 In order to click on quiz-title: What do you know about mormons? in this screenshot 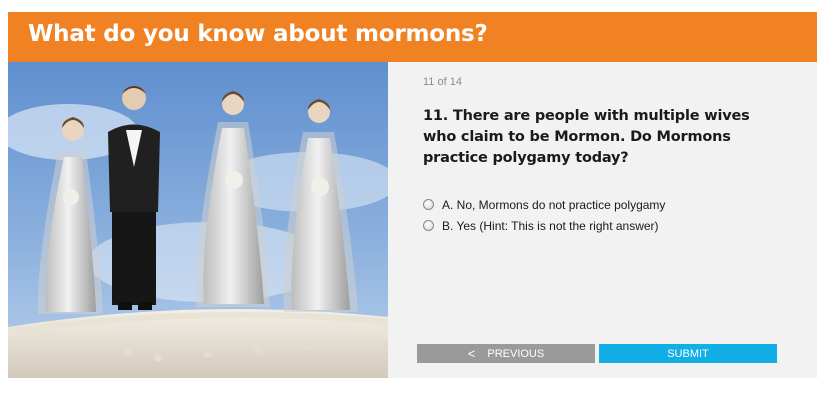, I will do `click(258, 34)`.